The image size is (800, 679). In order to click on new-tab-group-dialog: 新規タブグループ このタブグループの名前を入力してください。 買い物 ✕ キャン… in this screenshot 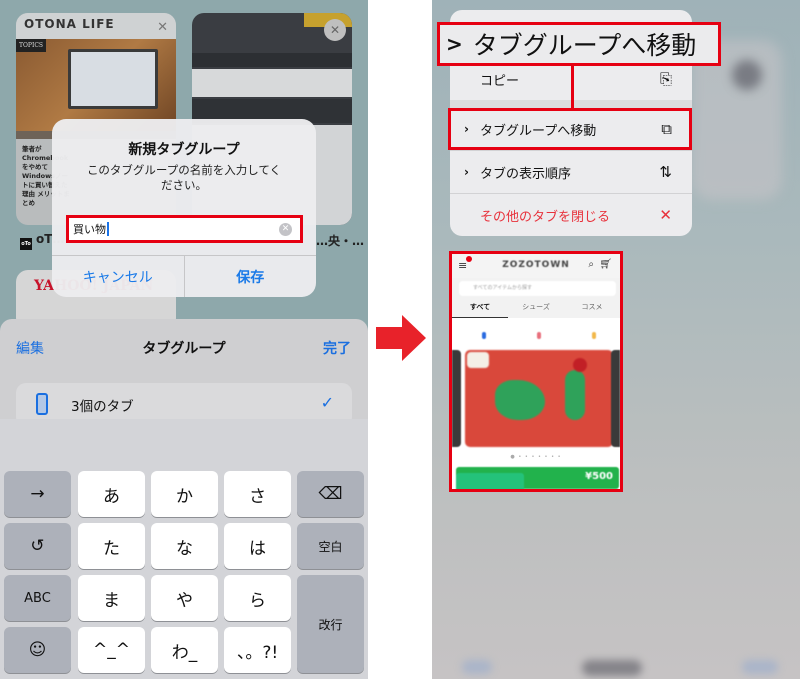, I will do `click(184, 208)`.